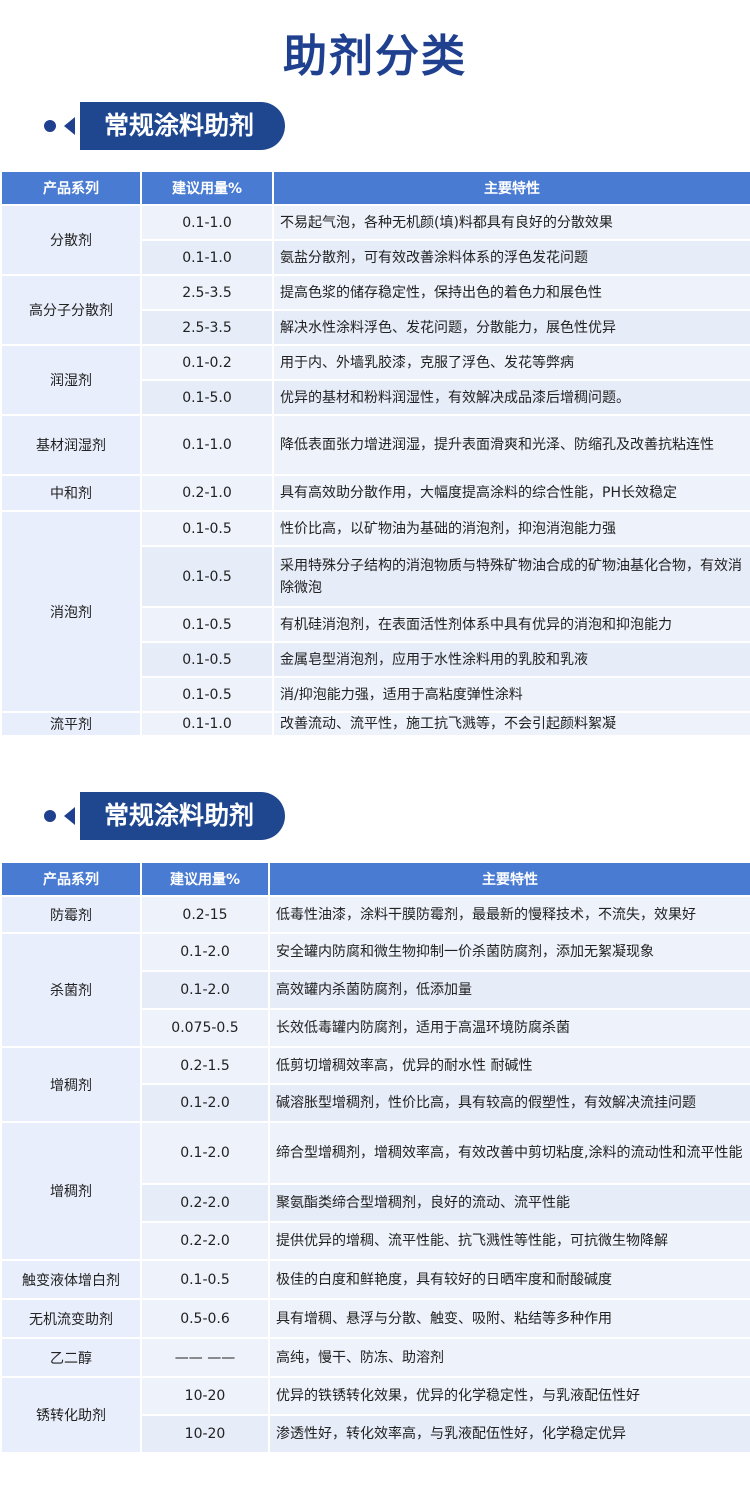 Image resolution: width=750 pixels, height=1490 pixels. I want to click on feature-cell: 具有增稠、悬浮与分散、触变、吸附、粘结等多种作用, so click(509, 1318).